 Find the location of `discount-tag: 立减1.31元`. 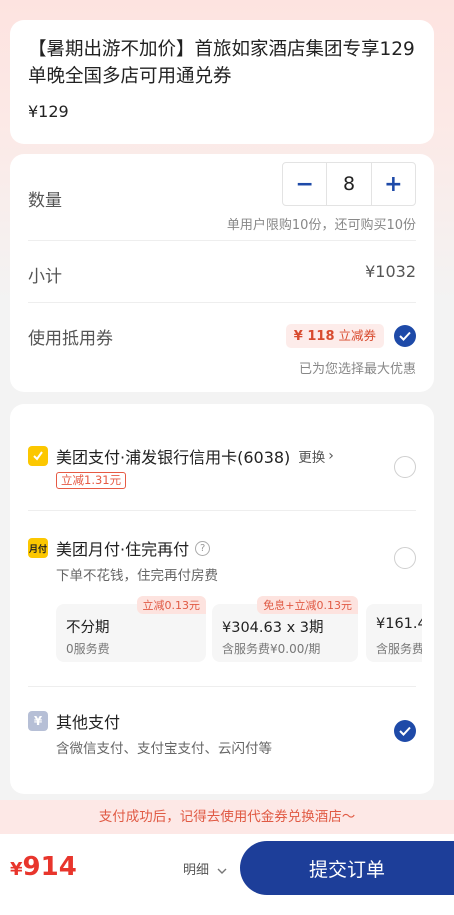

discount-tag: 立减1.31元 is located at coordinates (91, 480).